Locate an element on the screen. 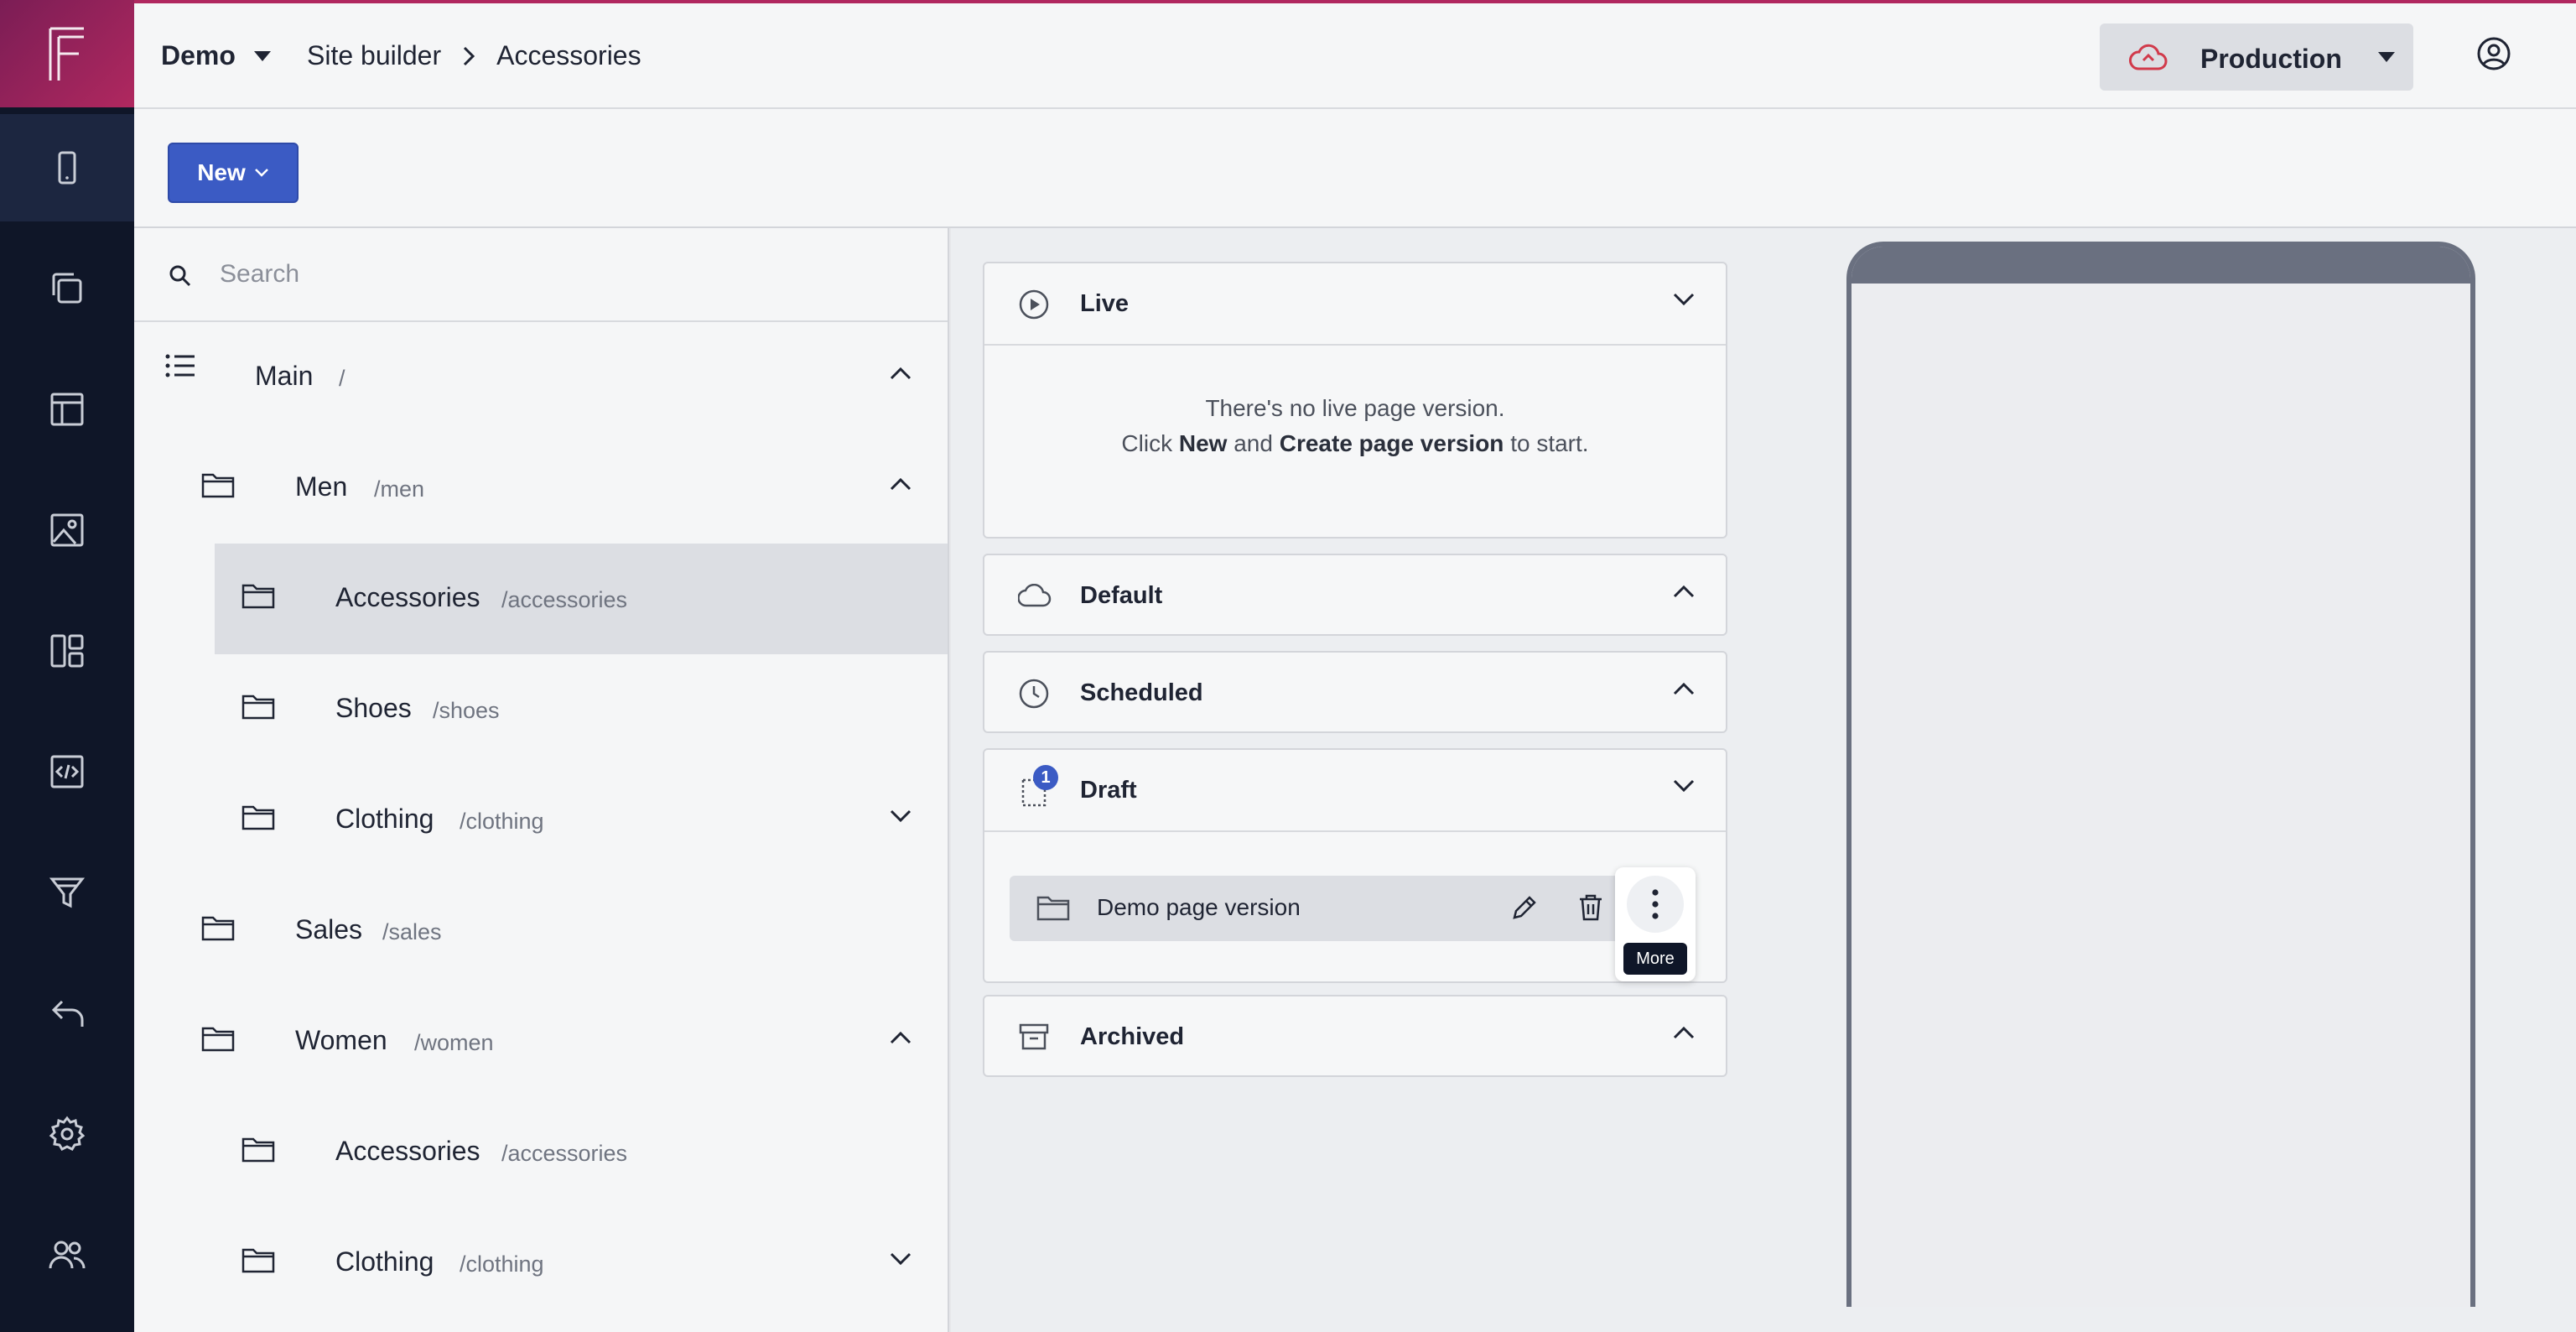 The image size is (2576, 1332). empty-new: New is located at coordinates (1203, 443).